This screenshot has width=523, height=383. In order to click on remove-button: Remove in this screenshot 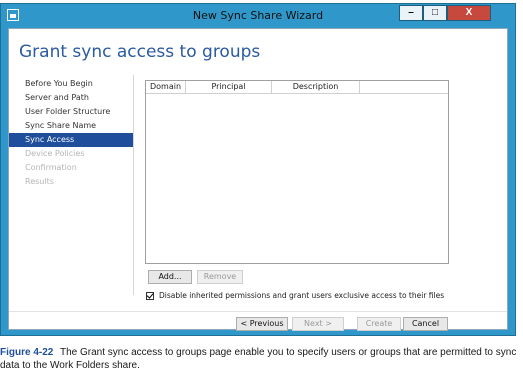, I will do `click(220, 277)`.